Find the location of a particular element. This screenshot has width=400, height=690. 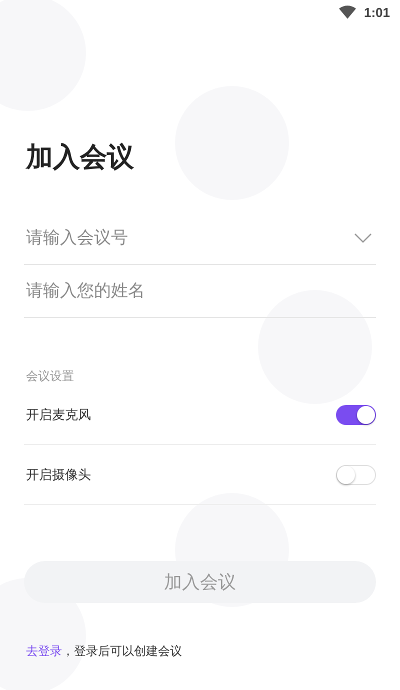

login-link: 去登录 is located at coordinates (44, 651).